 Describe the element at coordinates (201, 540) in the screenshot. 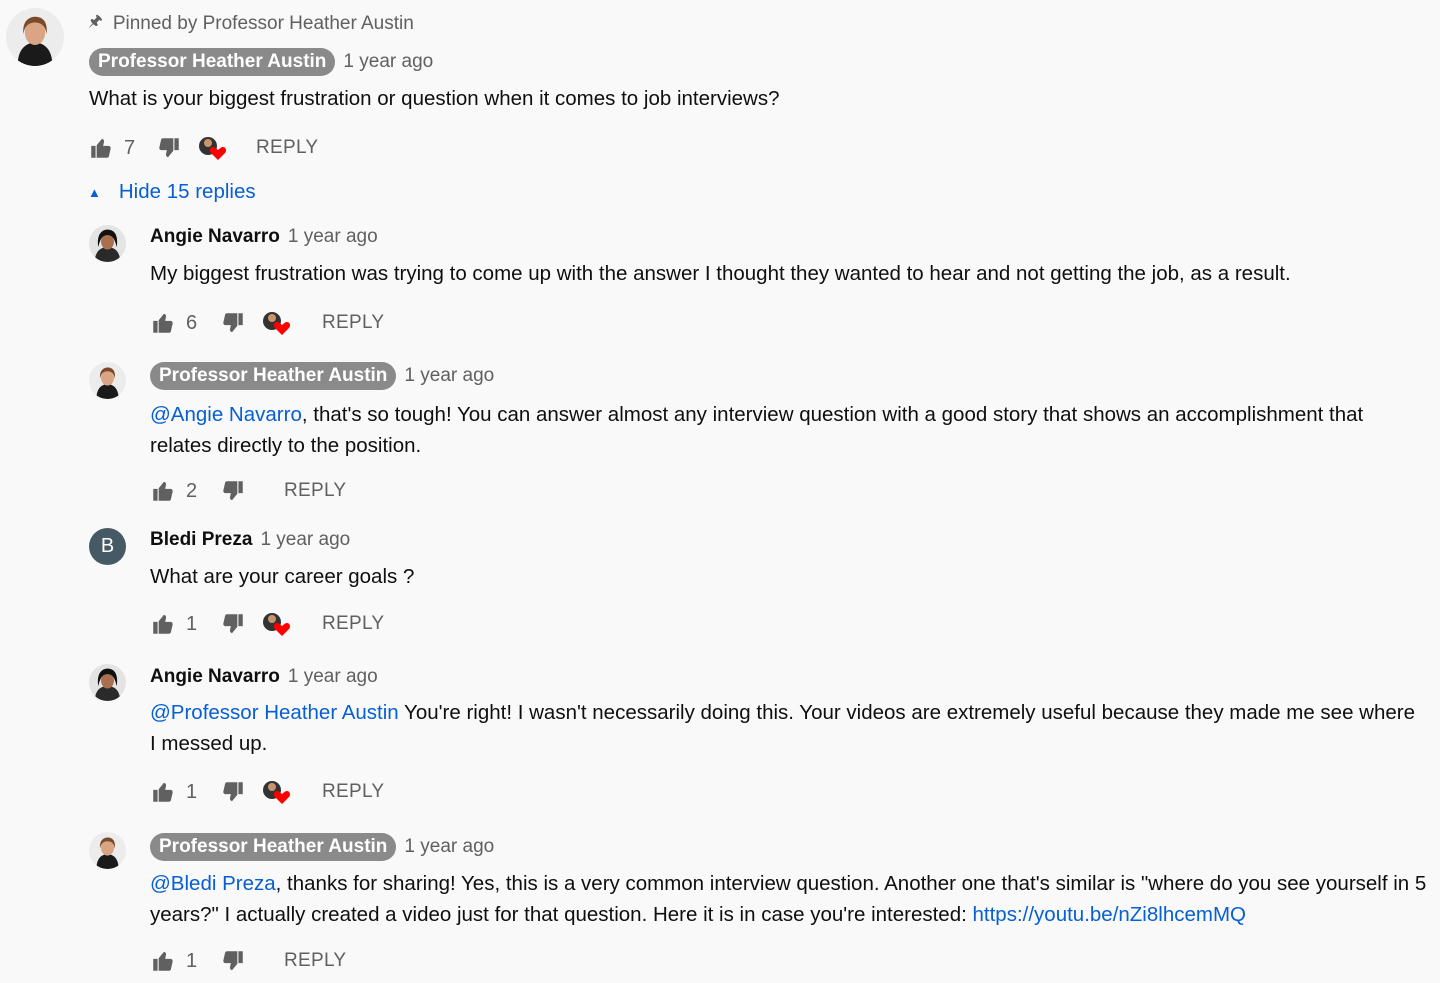

I see `author-name: Bledi Preza` at that location.